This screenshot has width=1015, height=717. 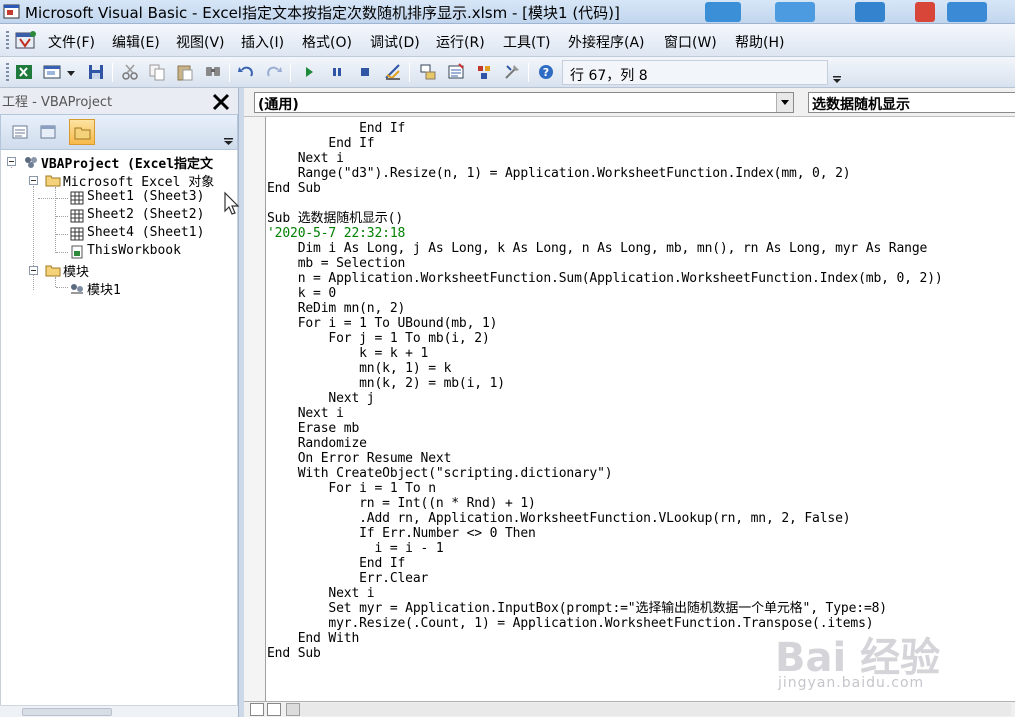 I want to click on code-margin-bar, so click(x=255, y=409).